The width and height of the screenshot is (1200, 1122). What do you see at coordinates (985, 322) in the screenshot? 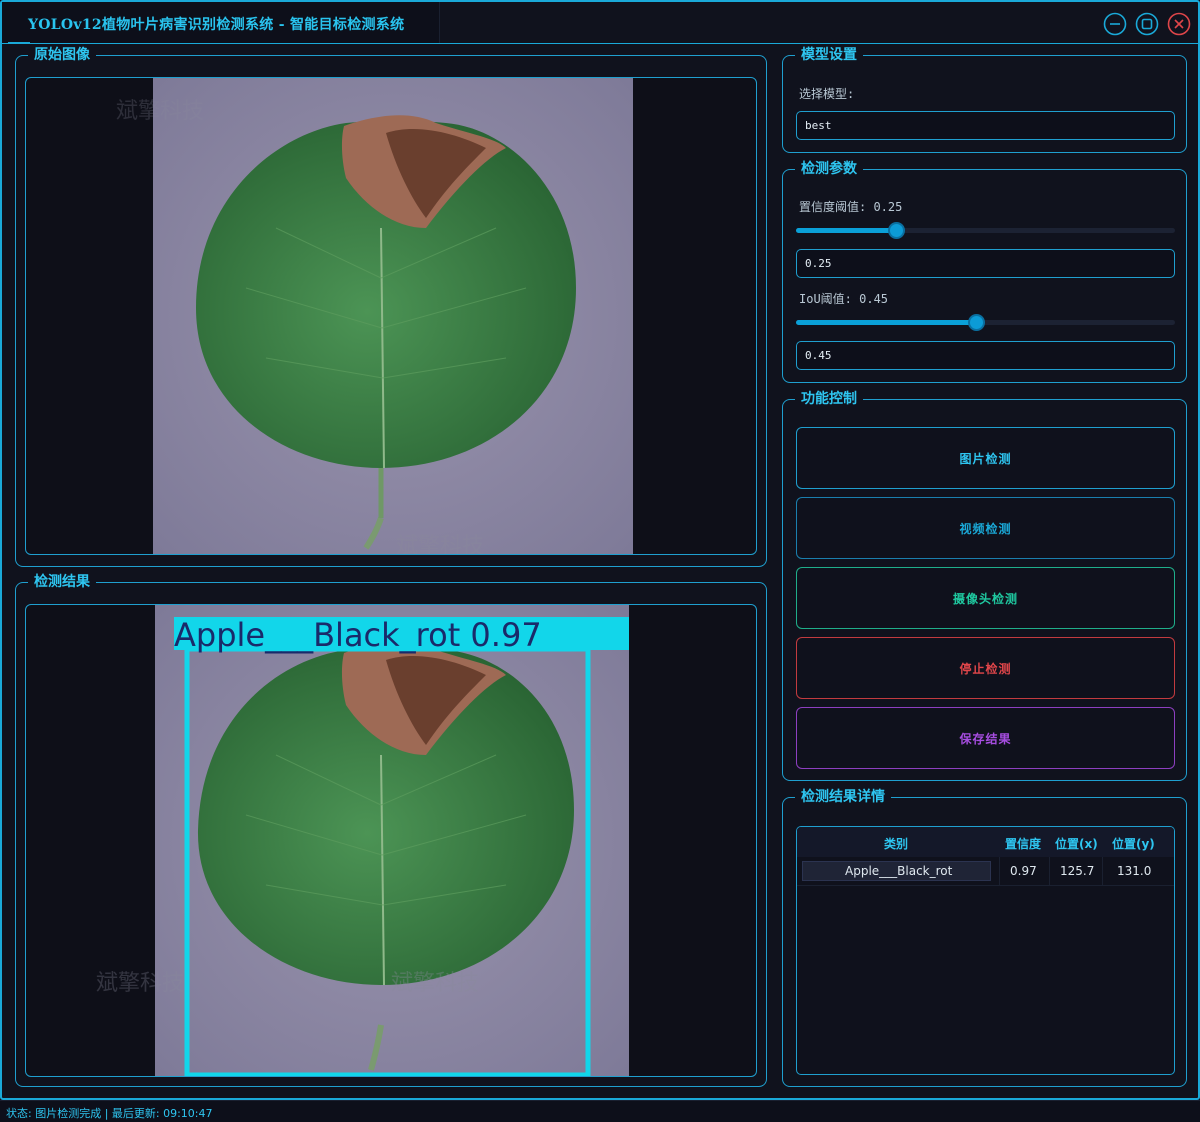
I see `iou-slider` at bounding box center [985, 322].